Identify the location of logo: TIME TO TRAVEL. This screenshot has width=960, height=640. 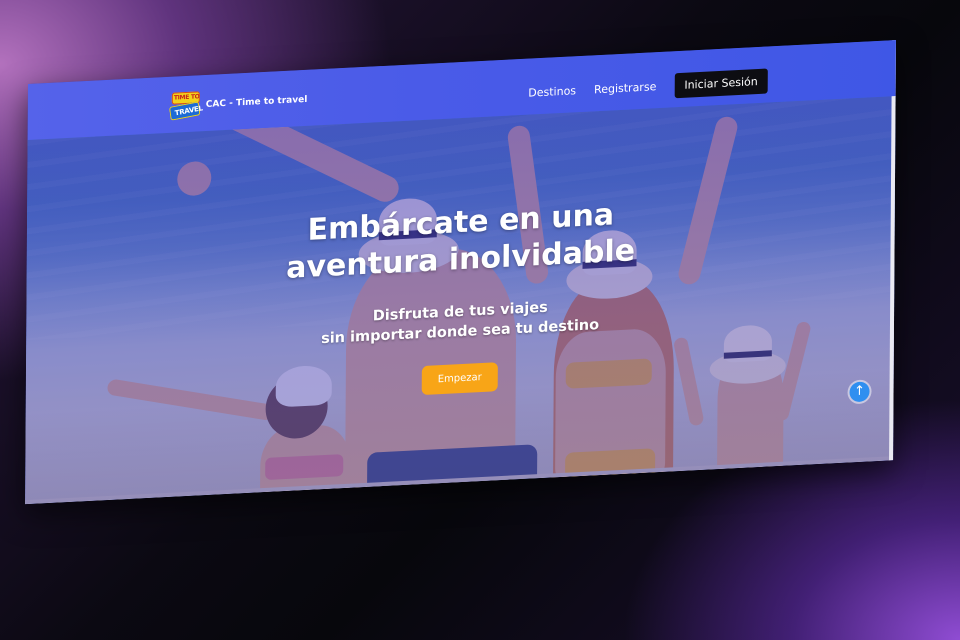
(185, 106).